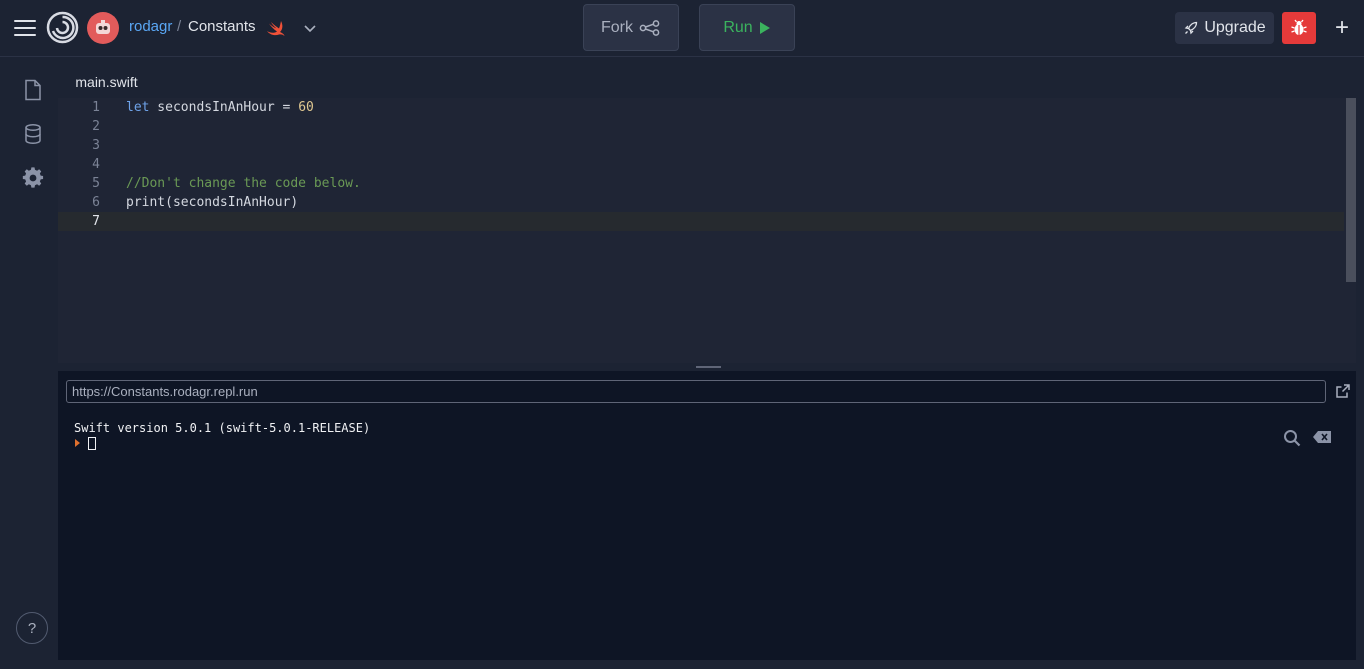 The image size is (1364, 669). What do you see at coordinates (138, 107) in the screenshot?
I see `keyword-token: let` at bounding box center [138, 107].